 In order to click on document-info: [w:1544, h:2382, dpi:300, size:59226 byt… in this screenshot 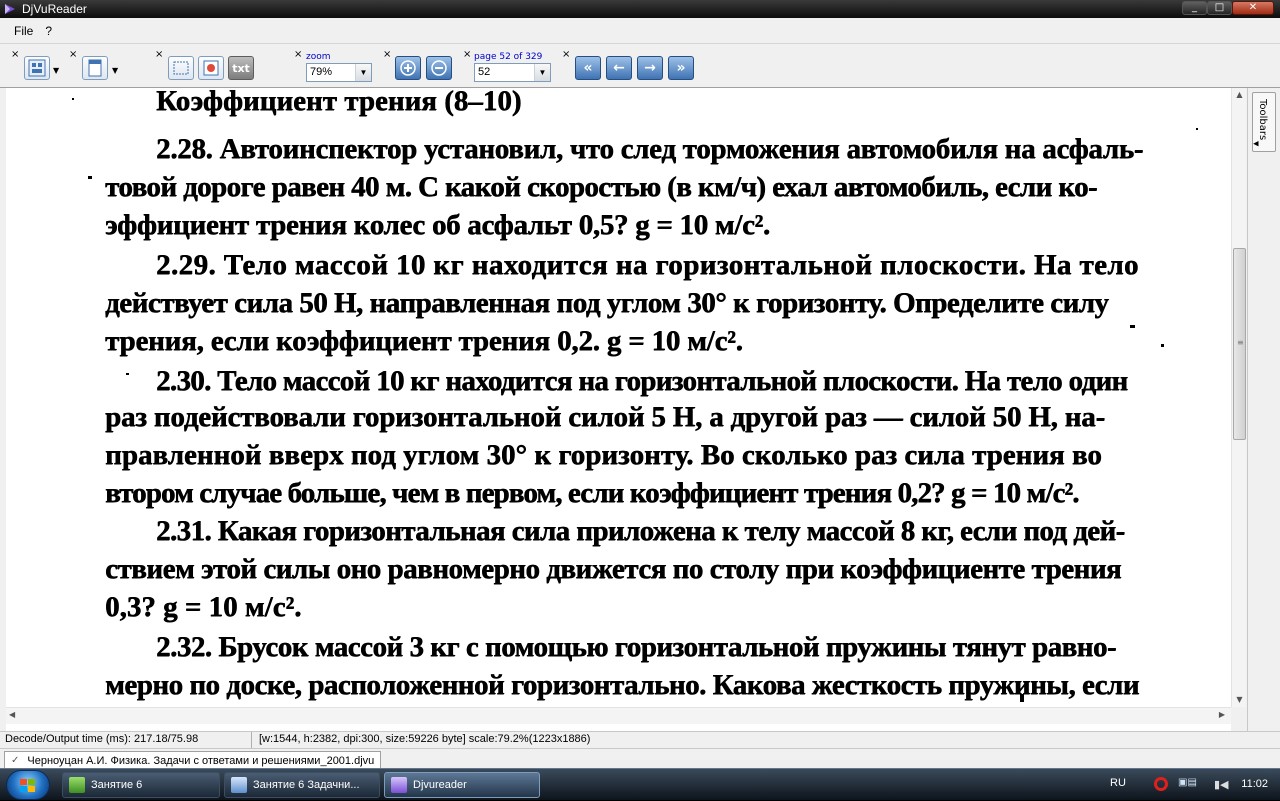, I will do `click(425, 739)`.